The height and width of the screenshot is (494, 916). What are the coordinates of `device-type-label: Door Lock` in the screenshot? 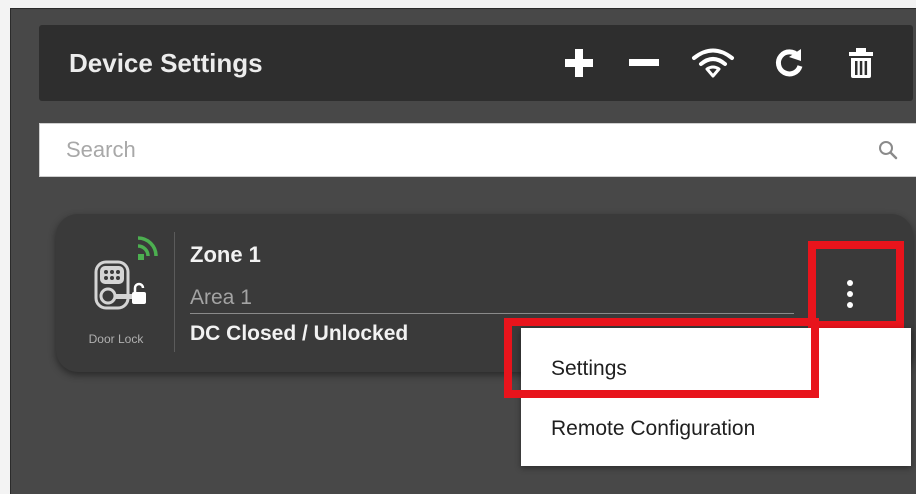 It's located at (116, 339).